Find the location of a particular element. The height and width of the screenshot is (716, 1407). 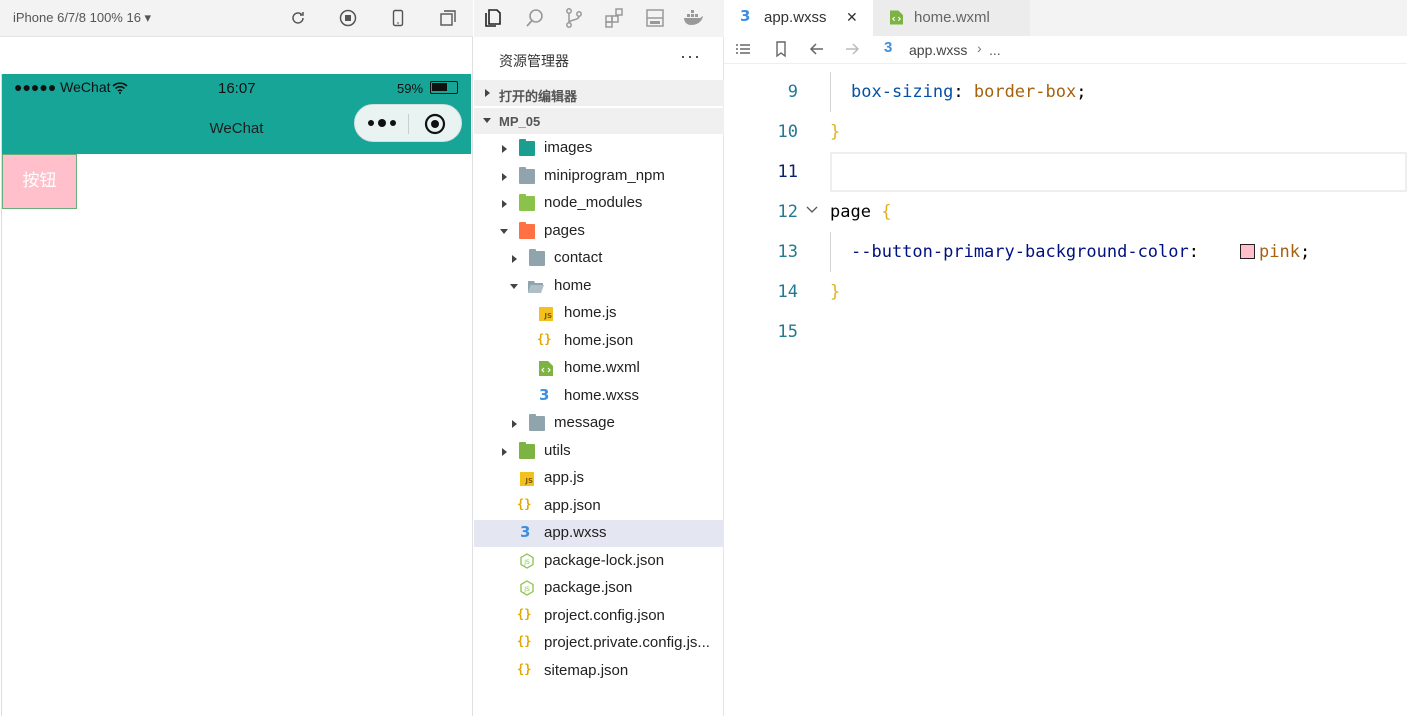

semicolon: ; is located at coordinates (1081, 92).